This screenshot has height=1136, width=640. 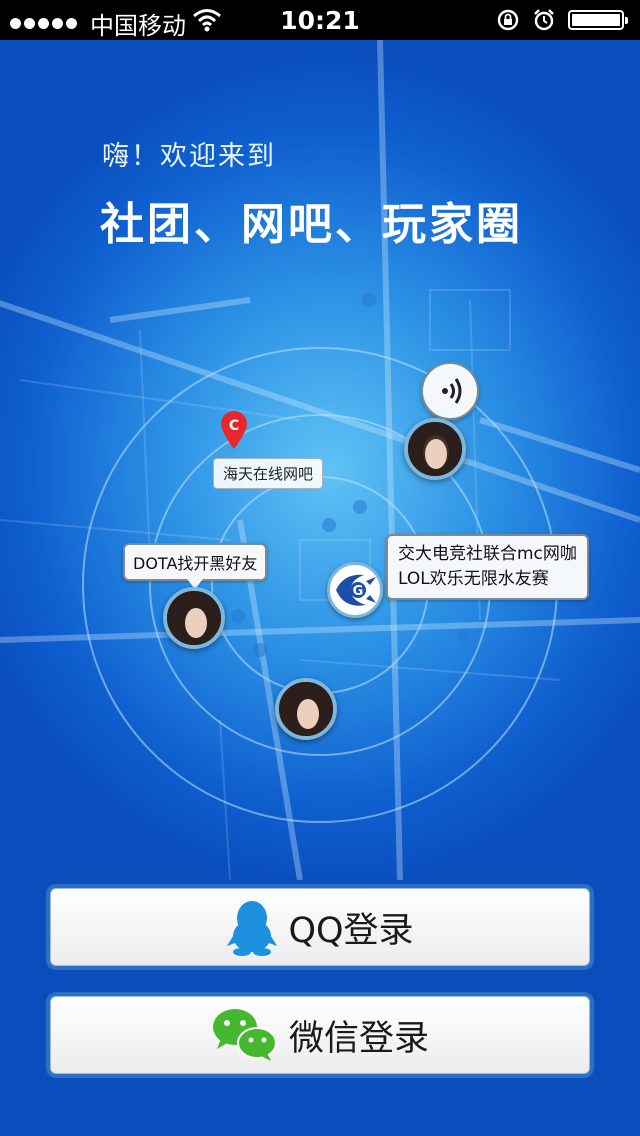 I want to click on club-logo: G, so click(x=355, y=590).